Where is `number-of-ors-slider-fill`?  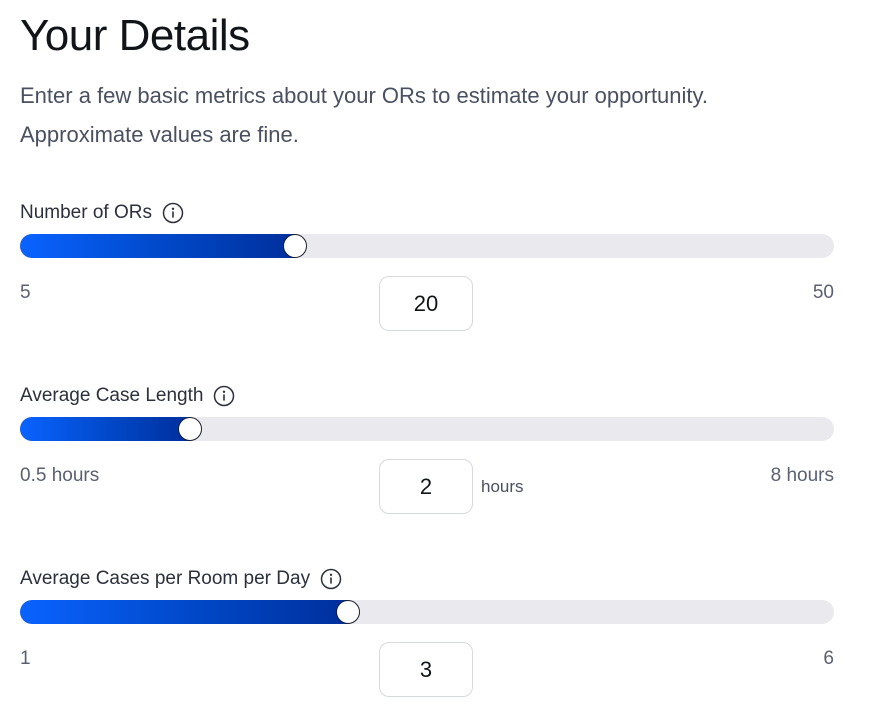 number-of-ors-slider-fill is located at coordinates (157, 246).